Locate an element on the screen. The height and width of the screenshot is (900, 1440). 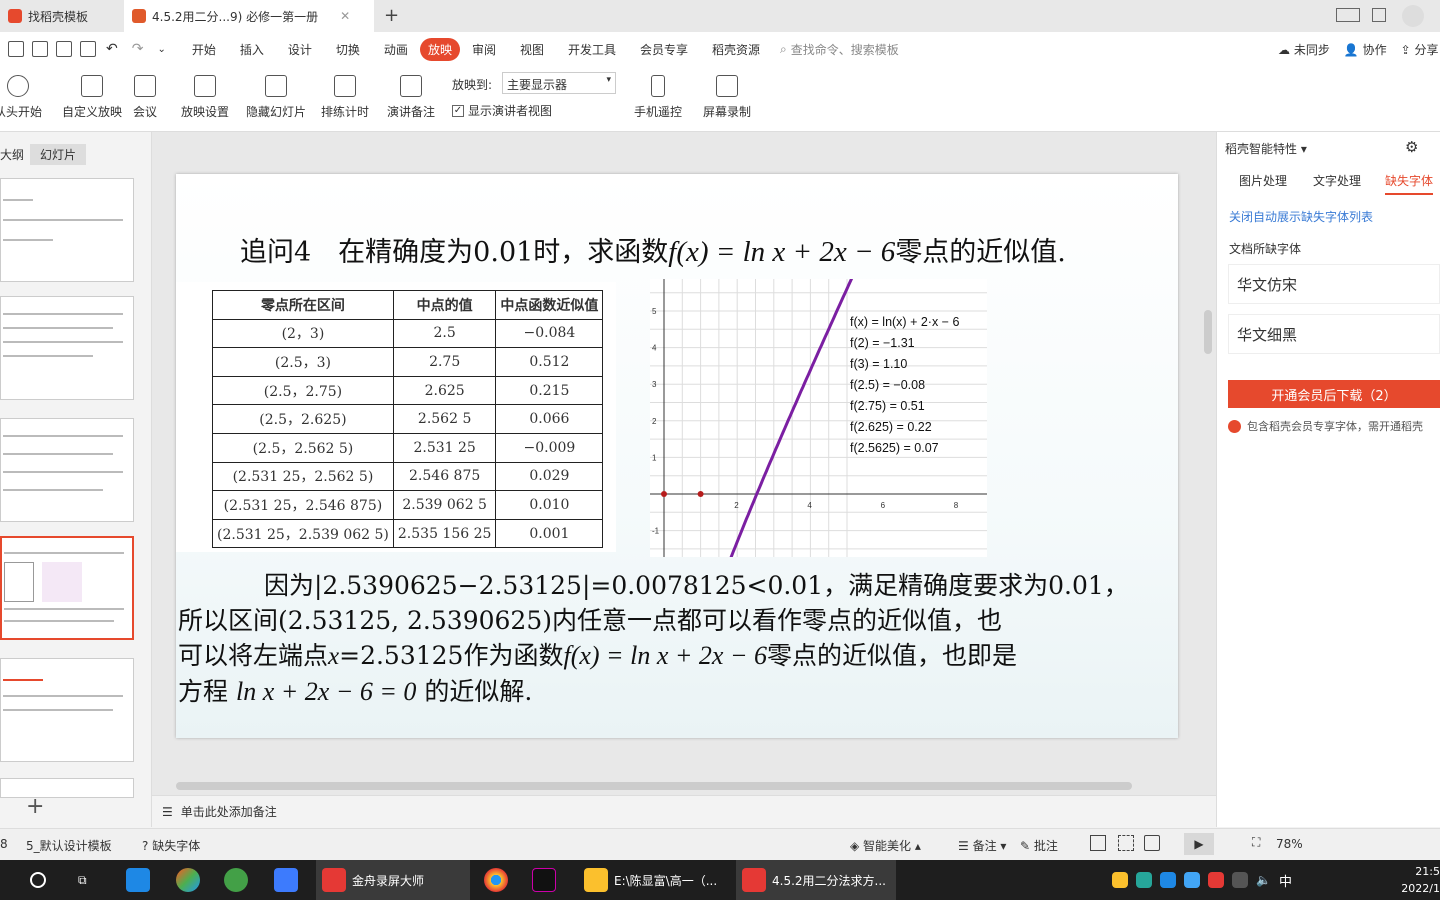
add-slide-icon: + is located at coordinates (35, 806).